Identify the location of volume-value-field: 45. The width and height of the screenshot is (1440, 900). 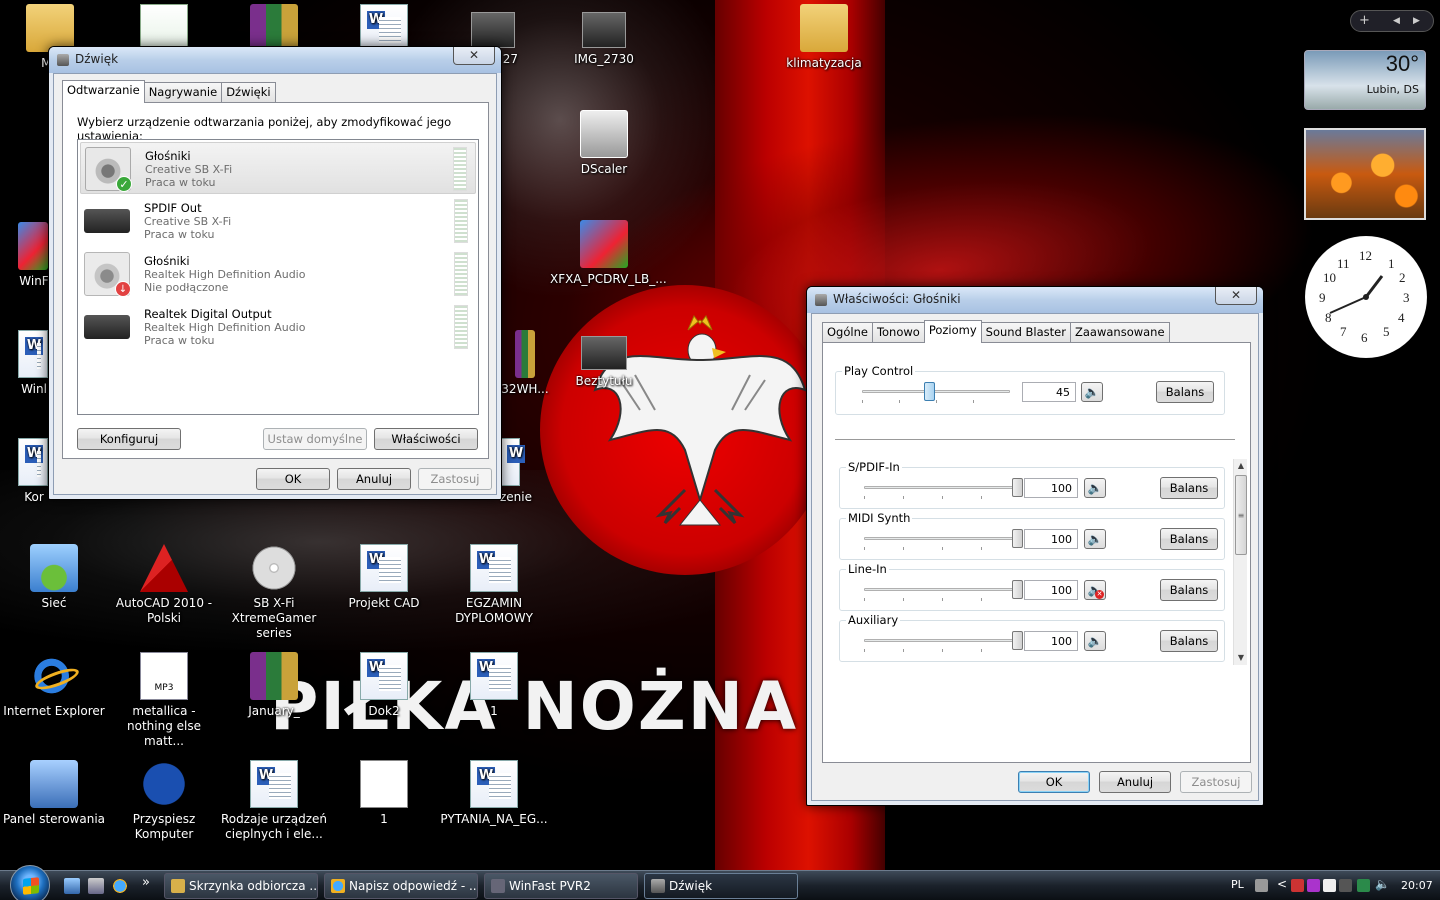
(1049, 392).